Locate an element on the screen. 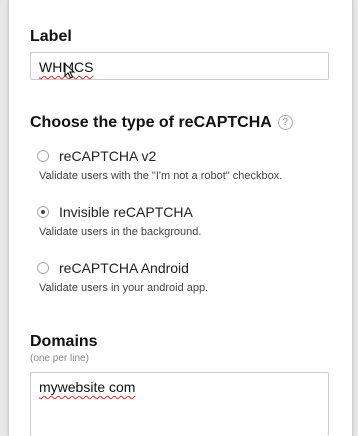 Image resolution: width=358 pixels, height=436 pixels. recaptcha-type-title: Choose the type of reCAPTCHA is located at coordinates (151, 122).